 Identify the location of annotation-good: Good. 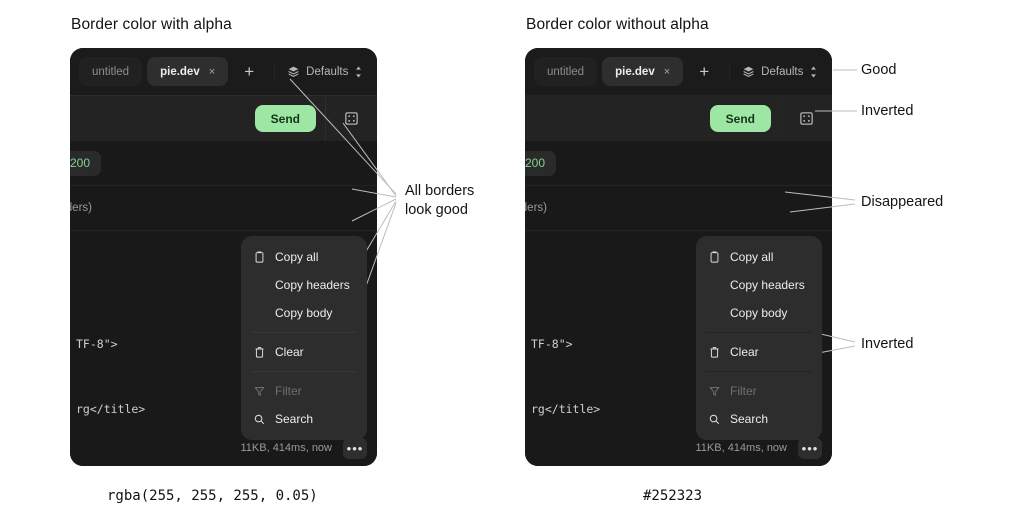
(879, 70).